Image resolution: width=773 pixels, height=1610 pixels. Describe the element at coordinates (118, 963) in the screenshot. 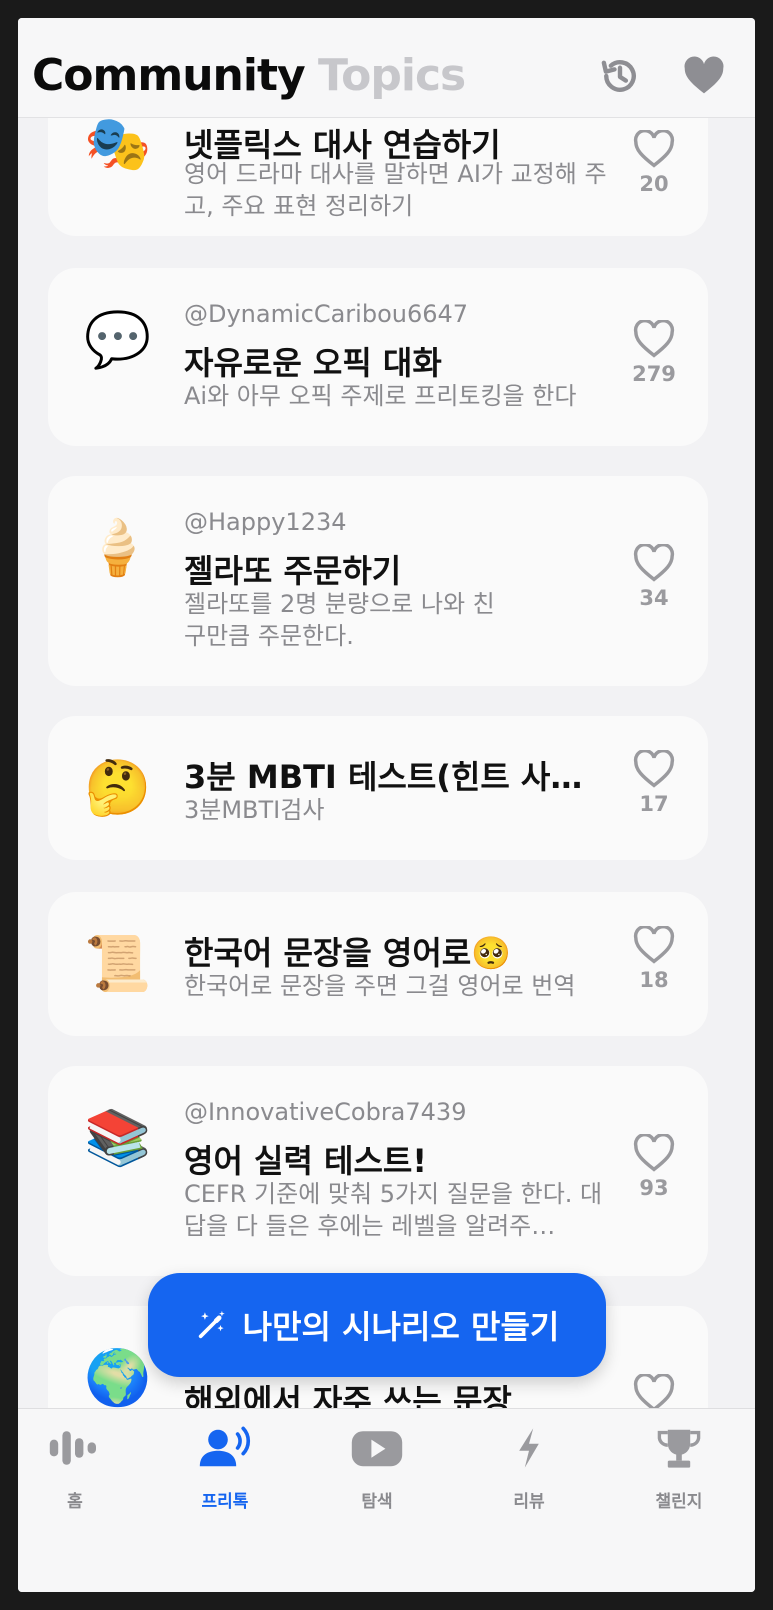

I see `card-emoji-icon: 📜` at that location.